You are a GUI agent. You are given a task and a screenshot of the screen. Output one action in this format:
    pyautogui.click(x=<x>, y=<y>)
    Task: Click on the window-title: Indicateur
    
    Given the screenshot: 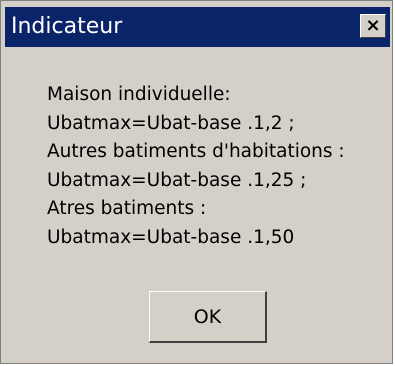 What is the action you would take?
    pyautogui.click(x=67, y=26)
    